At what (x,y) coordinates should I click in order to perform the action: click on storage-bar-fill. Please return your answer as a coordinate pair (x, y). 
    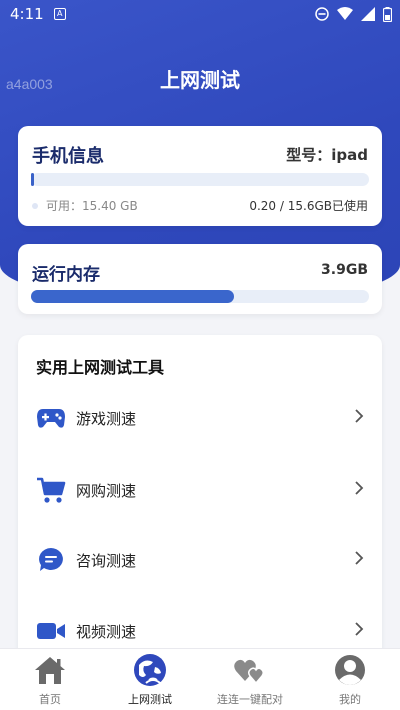
    Looking at the image, I should click on (33, 179).